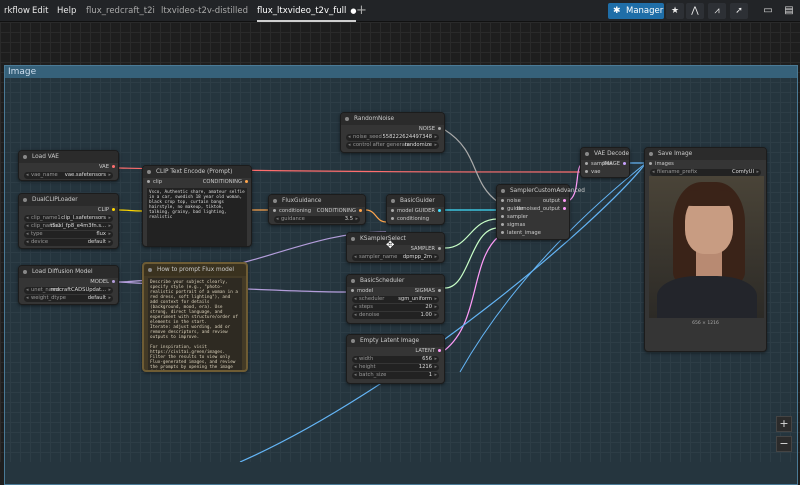 The image size is (800, 485). Describe the element at coordinates (68, 234) in the screenshot. I see `type-widget: type flux` at that location.